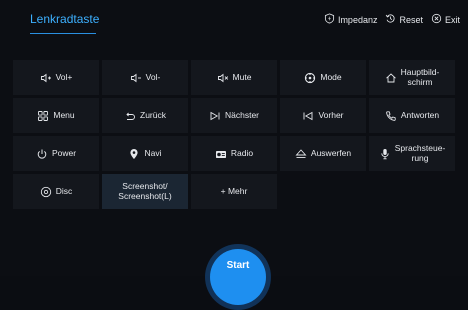 The width and height of the screenshot is (468, 310). Describe the element at coordinates (153, 76) in the screenshot. I see `vol-down-label: Vol-` at that location.